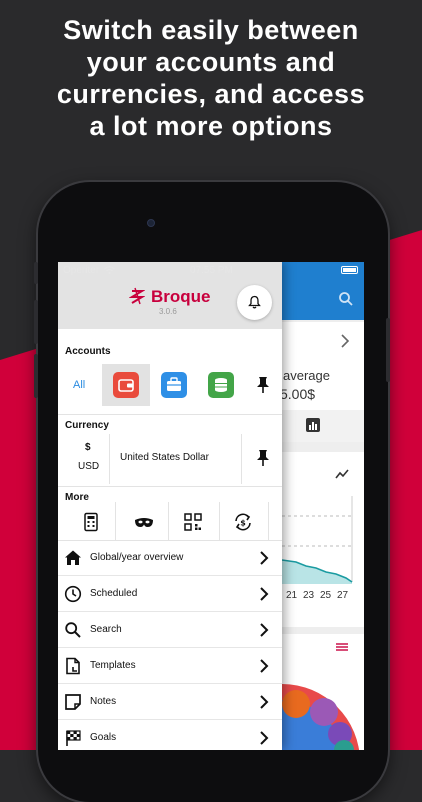 The height and width of the screenshot is (802, 422). Describe the element at coordinates (346, 299) in the screenshot. I see `app-search-icon` at that location.